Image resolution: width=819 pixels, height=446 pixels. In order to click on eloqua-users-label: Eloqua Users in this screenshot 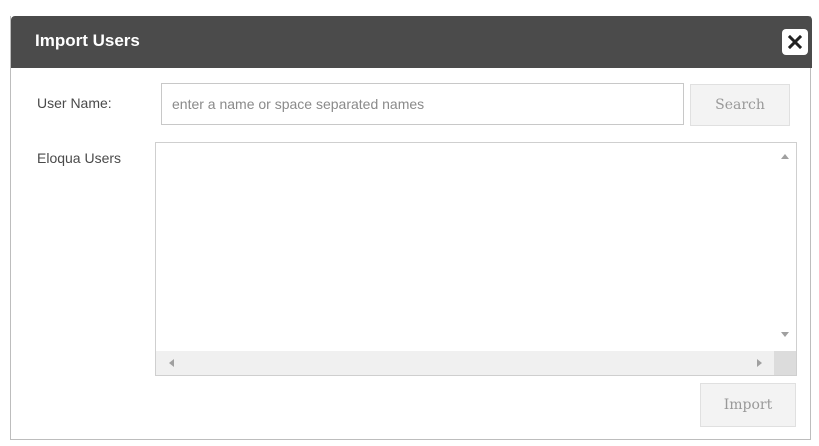, I will do `click(79, 158)`.